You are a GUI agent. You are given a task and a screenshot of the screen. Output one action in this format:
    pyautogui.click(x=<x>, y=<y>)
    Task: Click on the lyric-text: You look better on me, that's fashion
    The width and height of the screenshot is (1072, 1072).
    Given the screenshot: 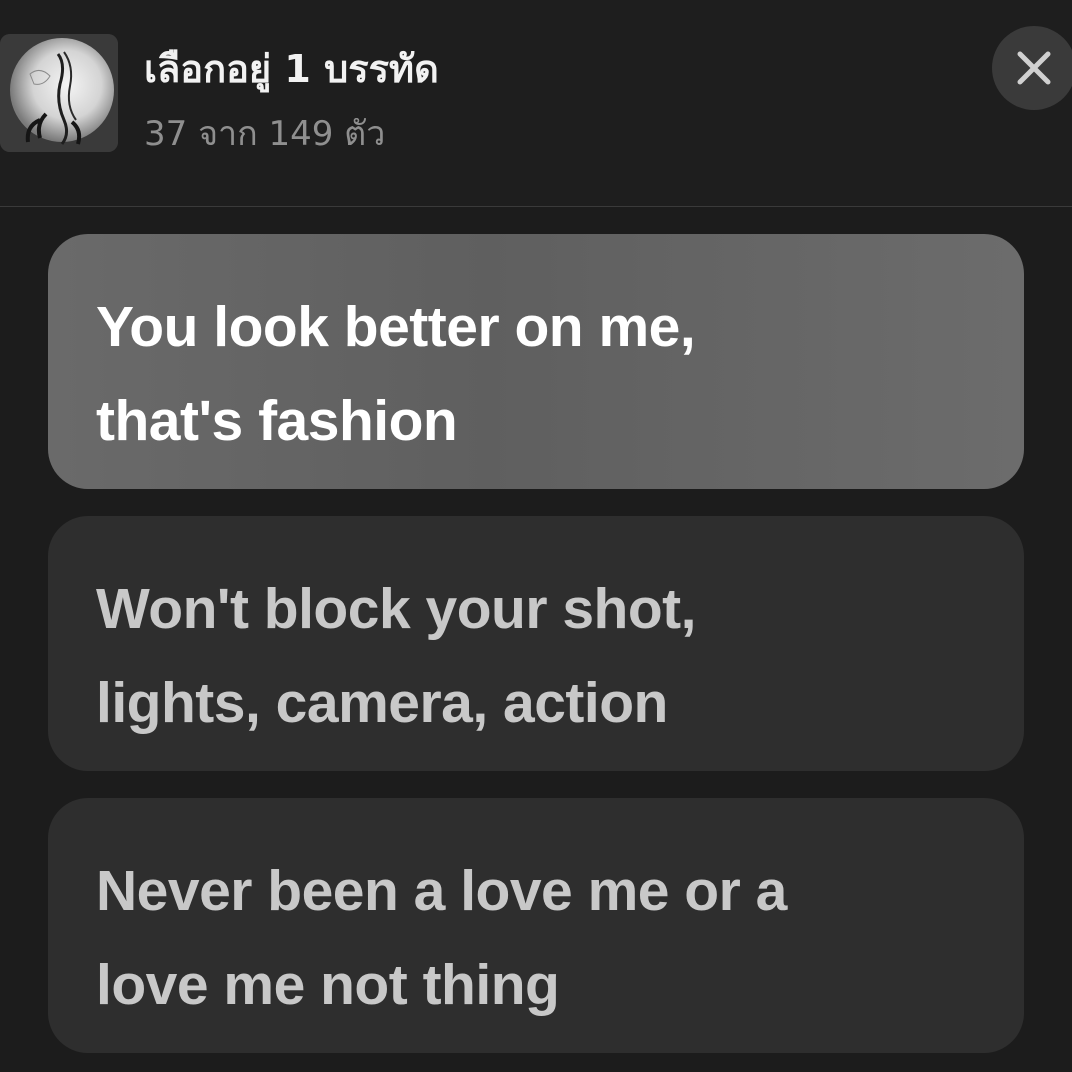 What is the action you would take?
    pyautogui.click(x=540, y=374)
    